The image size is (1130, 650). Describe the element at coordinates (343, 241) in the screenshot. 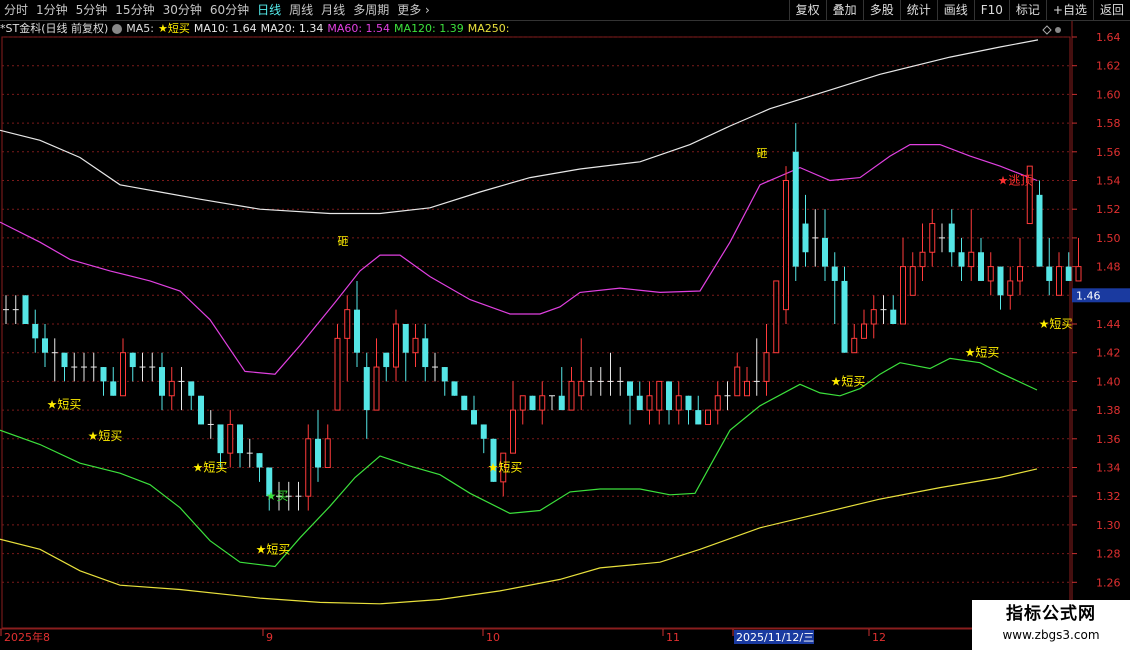

I see `smash-mark: 砸` at that location.